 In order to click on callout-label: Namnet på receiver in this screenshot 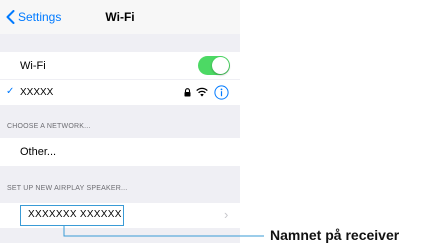, I will do `click(335, 235)`.